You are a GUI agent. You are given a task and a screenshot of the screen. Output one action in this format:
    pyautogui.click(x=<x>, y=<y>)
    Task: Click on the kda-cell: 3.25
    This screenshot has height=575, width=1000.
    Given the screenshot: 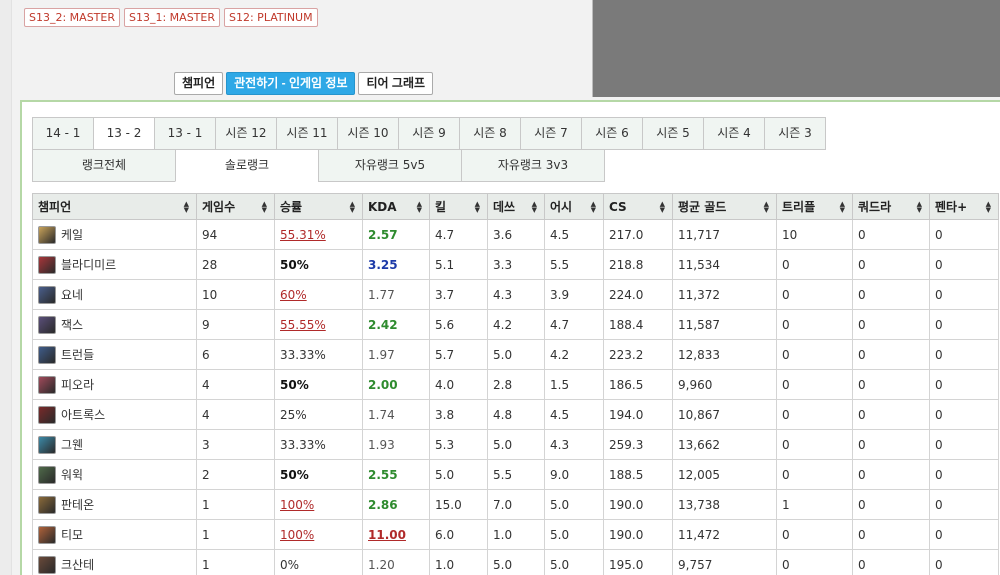 What is the action you would take?
    pyautogui.click(x=396, y=264)
    